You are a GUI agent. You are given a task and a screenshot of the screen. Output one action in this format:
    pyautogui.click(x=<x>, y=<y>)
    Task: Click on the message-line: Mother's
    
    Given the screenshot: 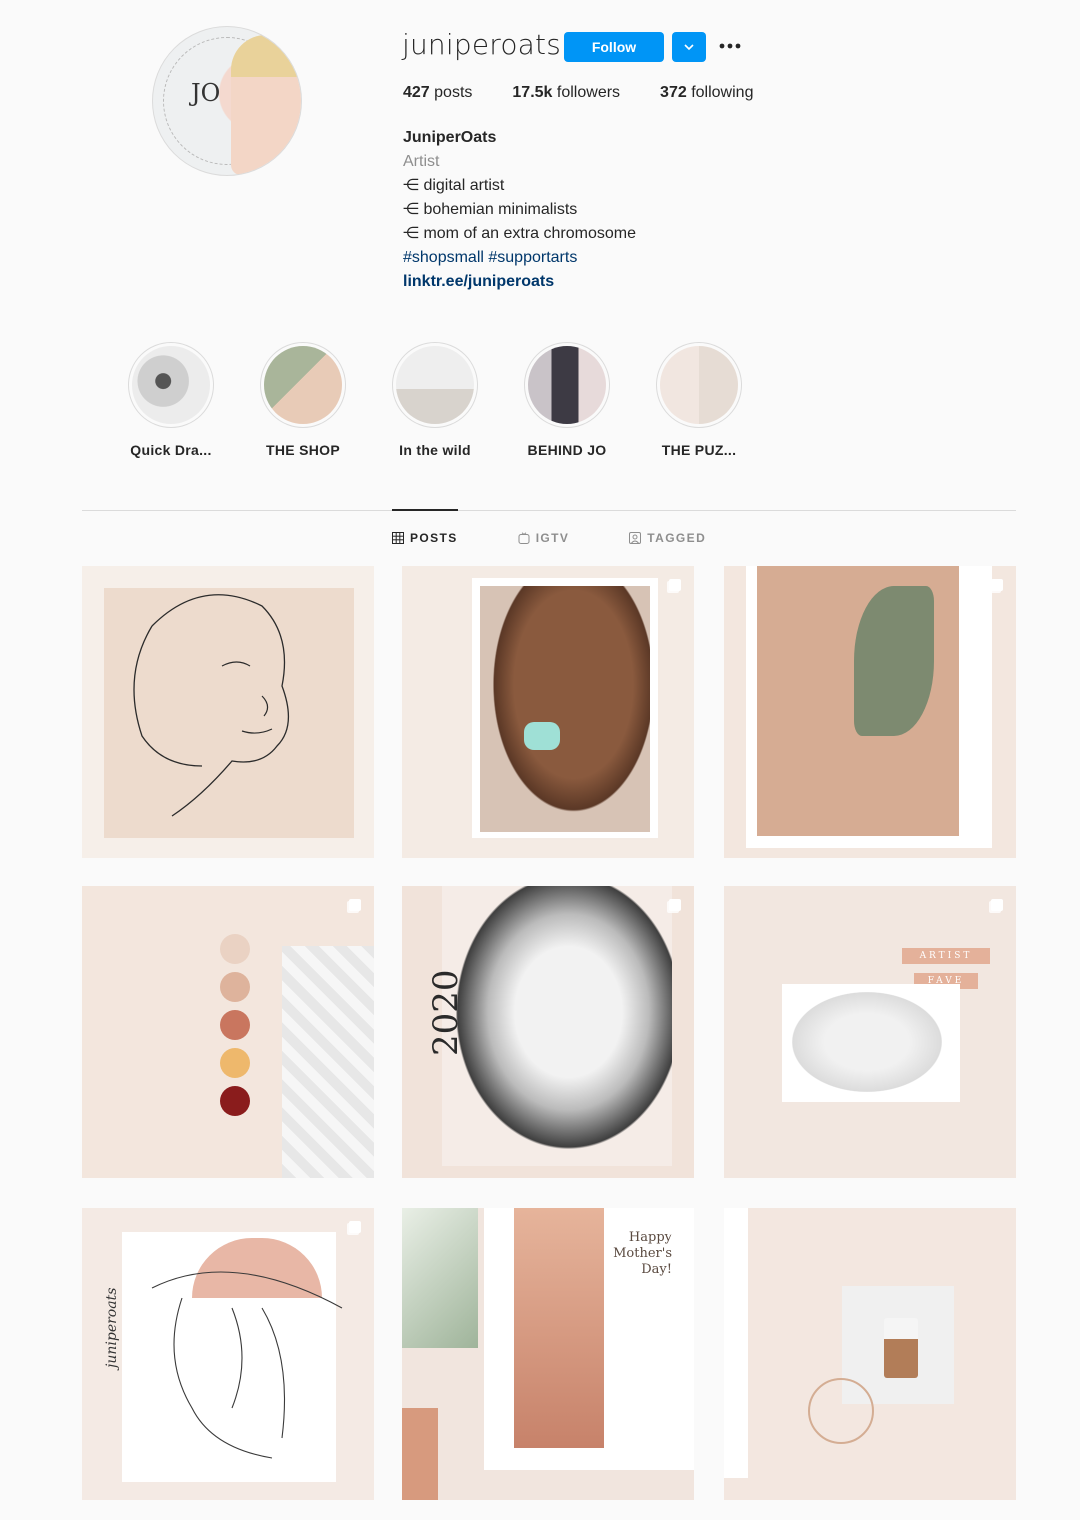 What is the action you would take?
    pyautogui.click(x=642, y=1253)
    